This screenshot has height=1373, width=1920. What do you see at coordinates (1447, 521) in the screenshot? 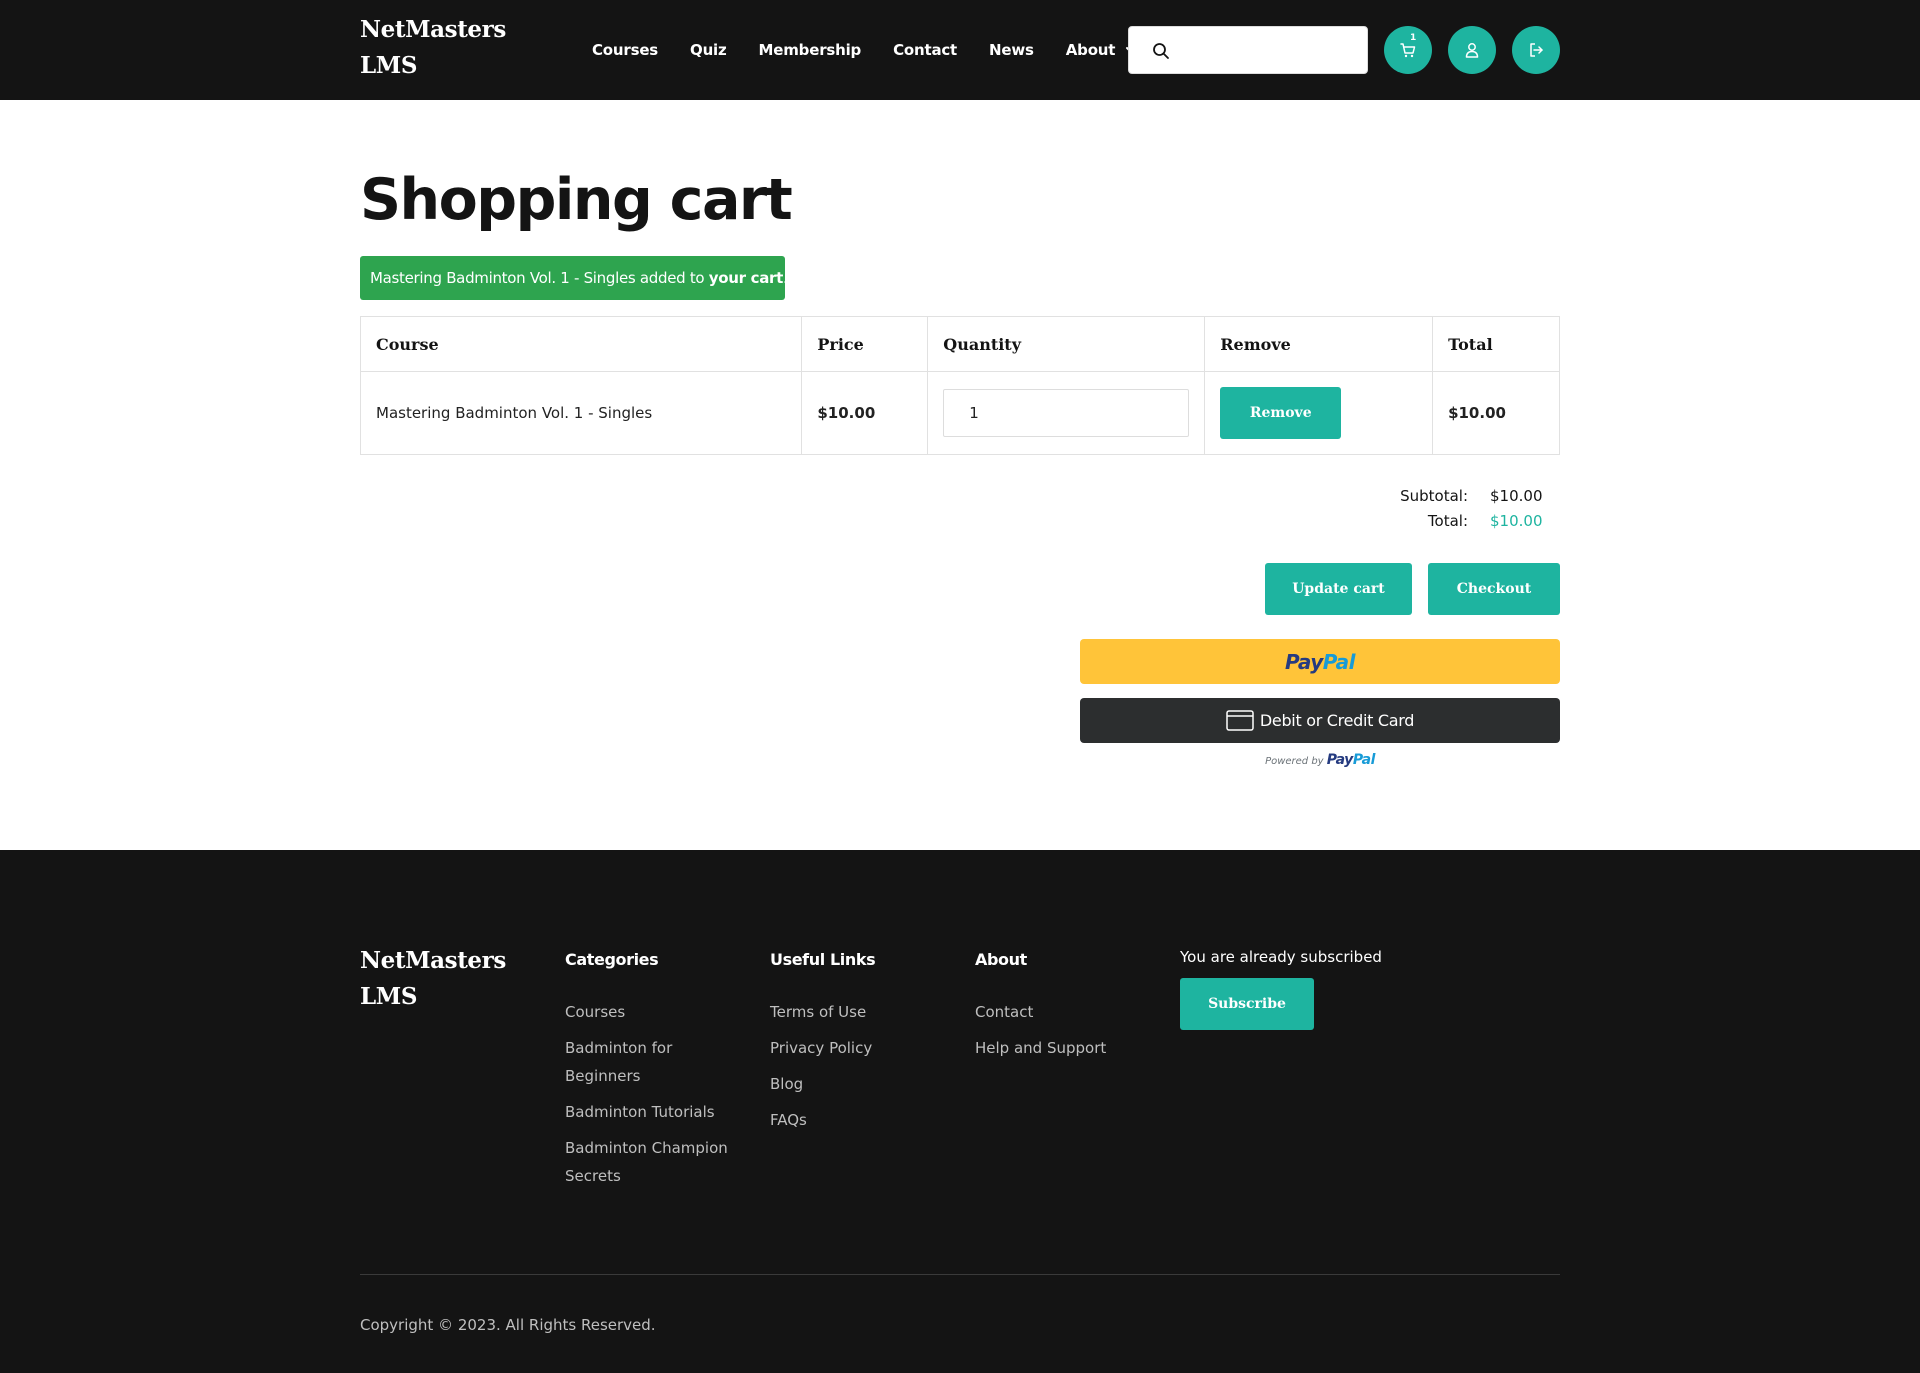
I see `total-label: Total:` at bounding box center [1447, 521].